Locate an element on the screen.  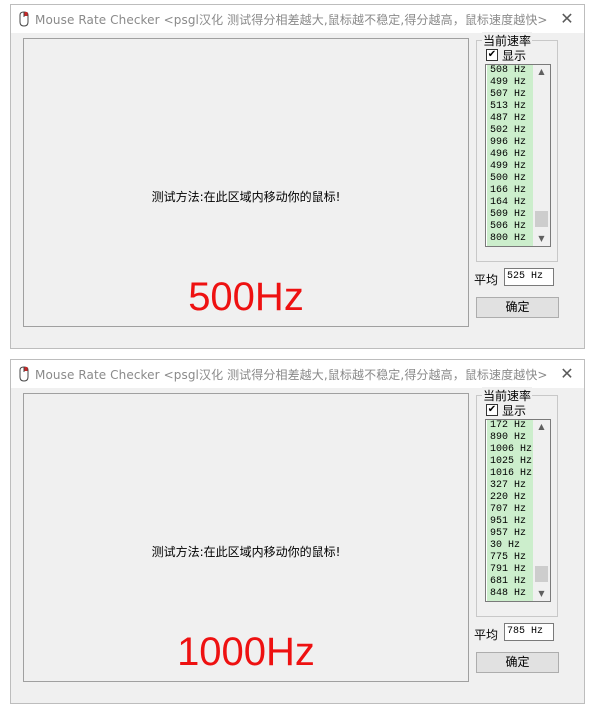
list-item: 957 Hz is located at coordinates (510, 534).